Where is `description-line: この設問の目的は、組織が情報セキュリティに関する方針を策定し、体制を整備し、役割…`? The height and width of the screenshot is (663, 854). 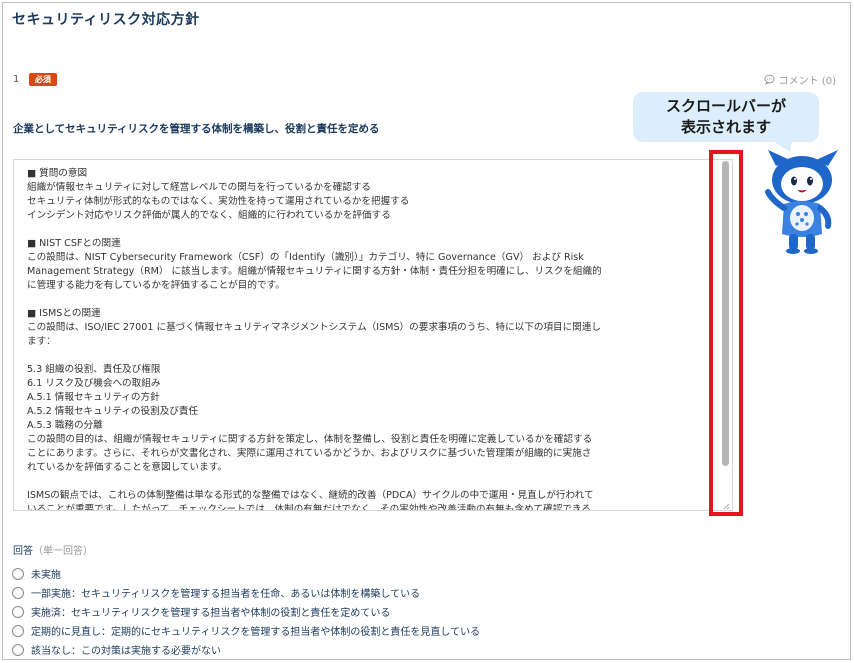 description-line: この設問の目的は、組織が情報セキュリティに関する方針を策定し、体制を整備し、役割… is located at coordinates (310, 439).